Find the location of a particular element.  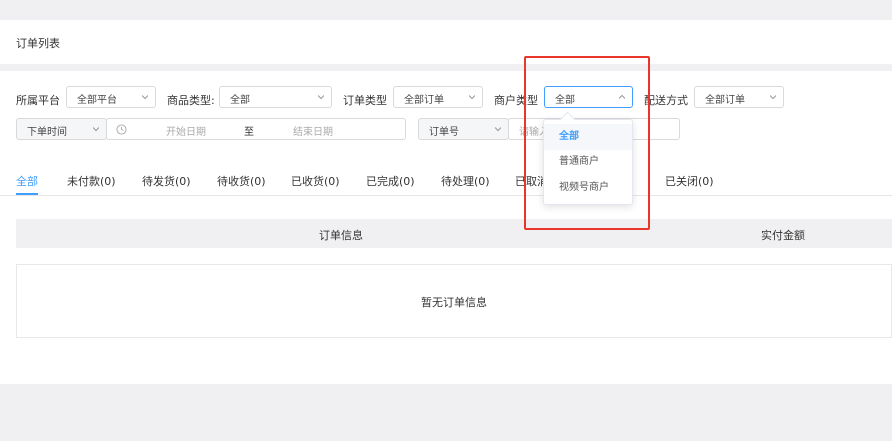

active-tab-indicator is located at coordinates (27, 194).